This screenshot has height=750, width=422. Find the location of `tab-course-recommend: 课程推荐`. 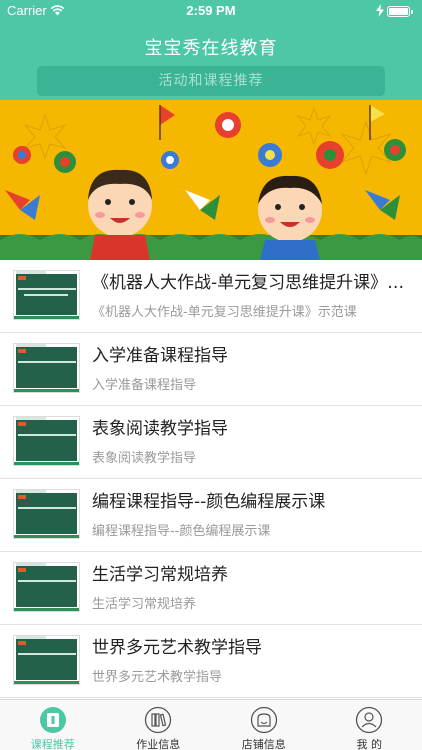

tab-course-recommend: 课程推荐 is located at coordinates (53, 725).